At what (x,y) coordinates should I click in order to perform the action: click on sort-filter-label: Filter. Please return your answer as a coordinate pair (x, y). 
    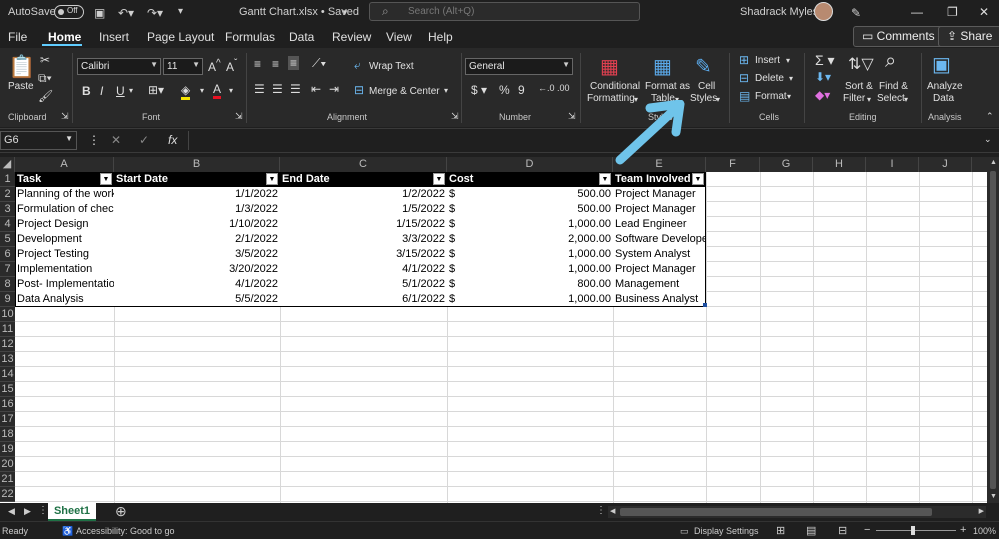
    Looking at the image, I should click on (854, 98).